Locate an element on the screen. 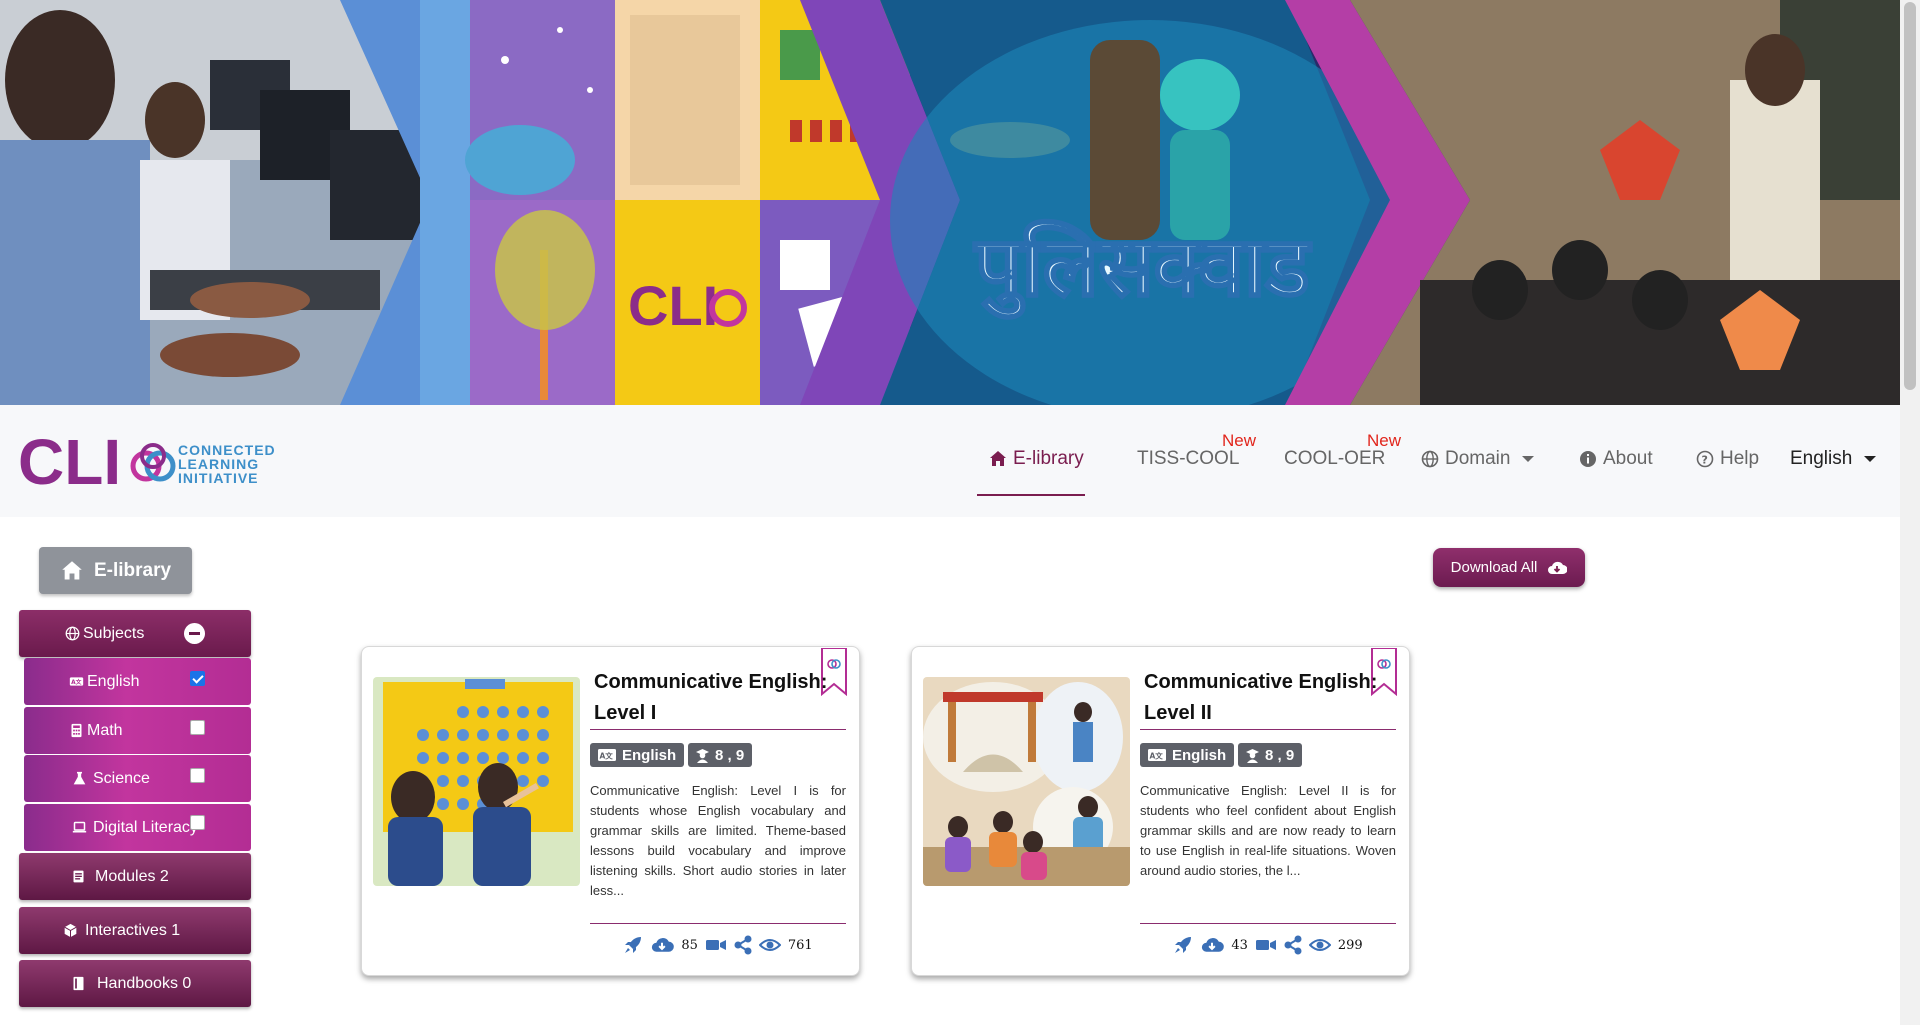 This screenshot has height=1025, width=1920. subject-item-english: A文 English is located at coordinates (137, 681).